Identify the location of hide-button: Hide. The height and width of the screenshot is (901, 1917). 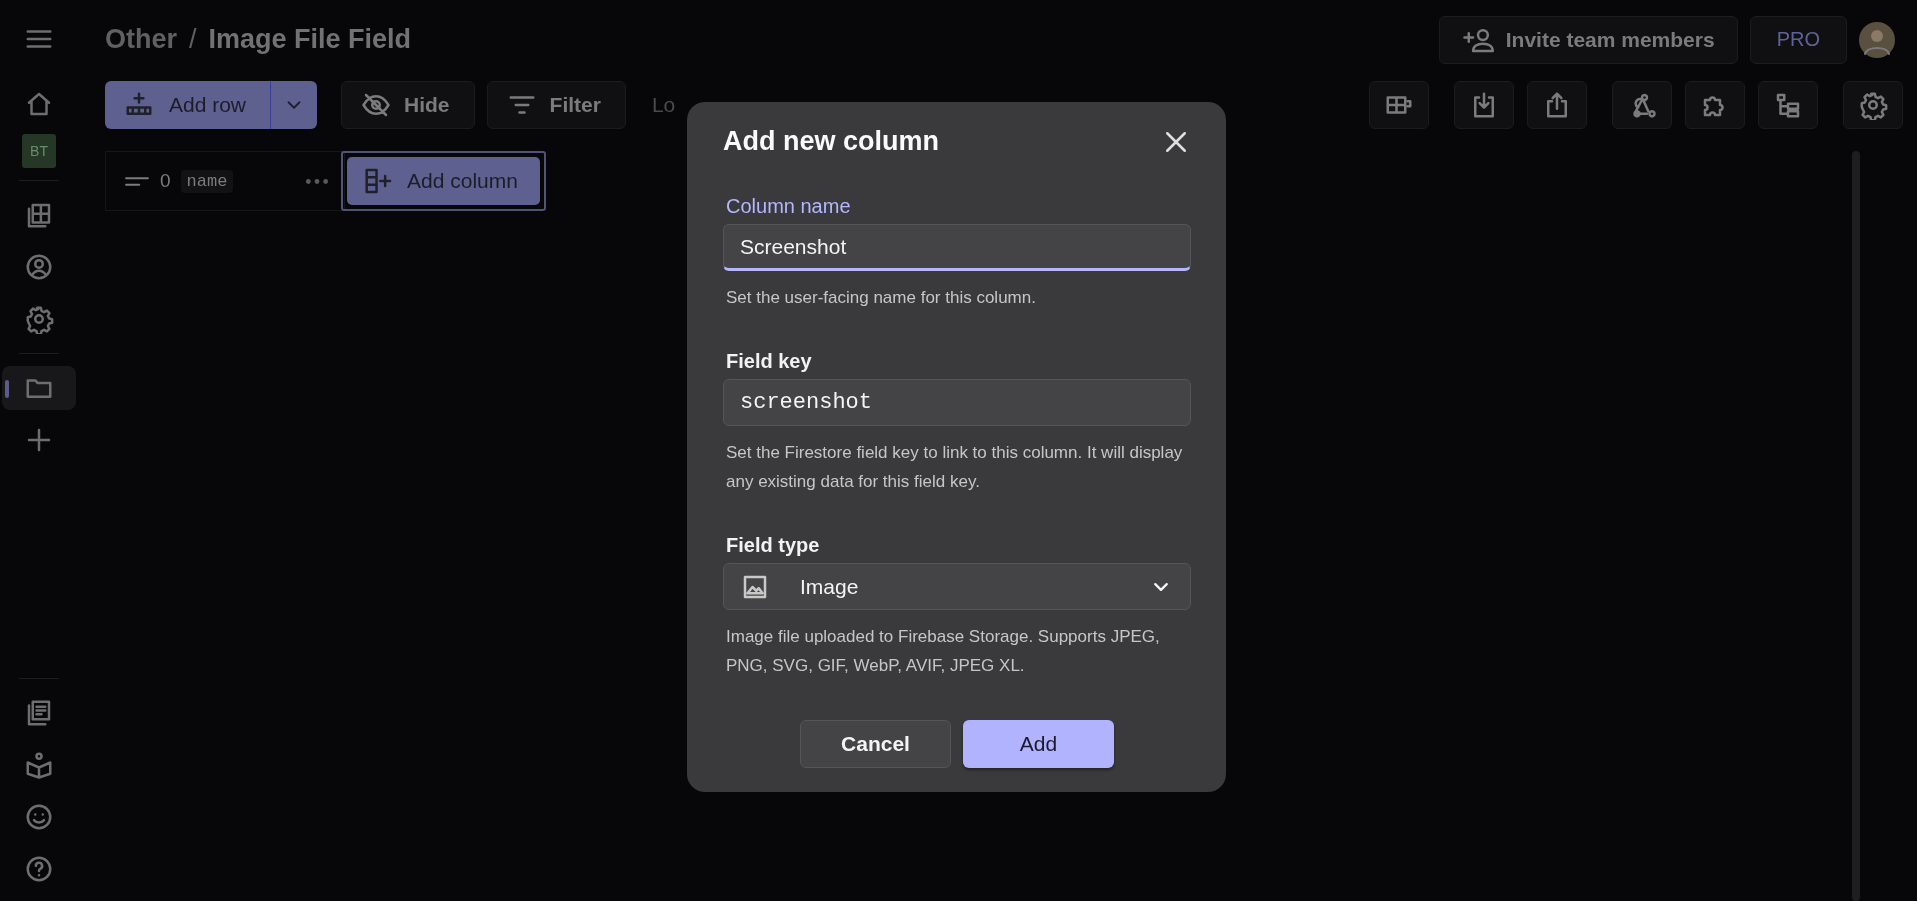
(408, 105).